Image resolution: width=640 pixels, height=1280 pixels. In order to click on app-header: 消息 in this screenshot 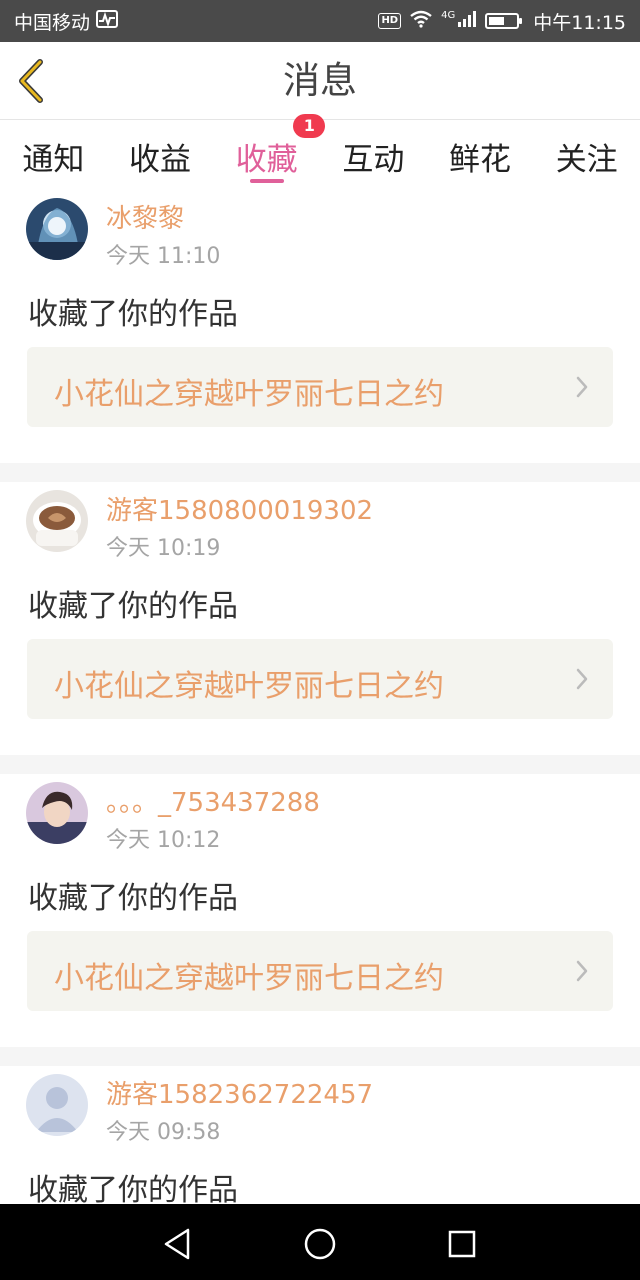, I will do `click(320, 81)`.